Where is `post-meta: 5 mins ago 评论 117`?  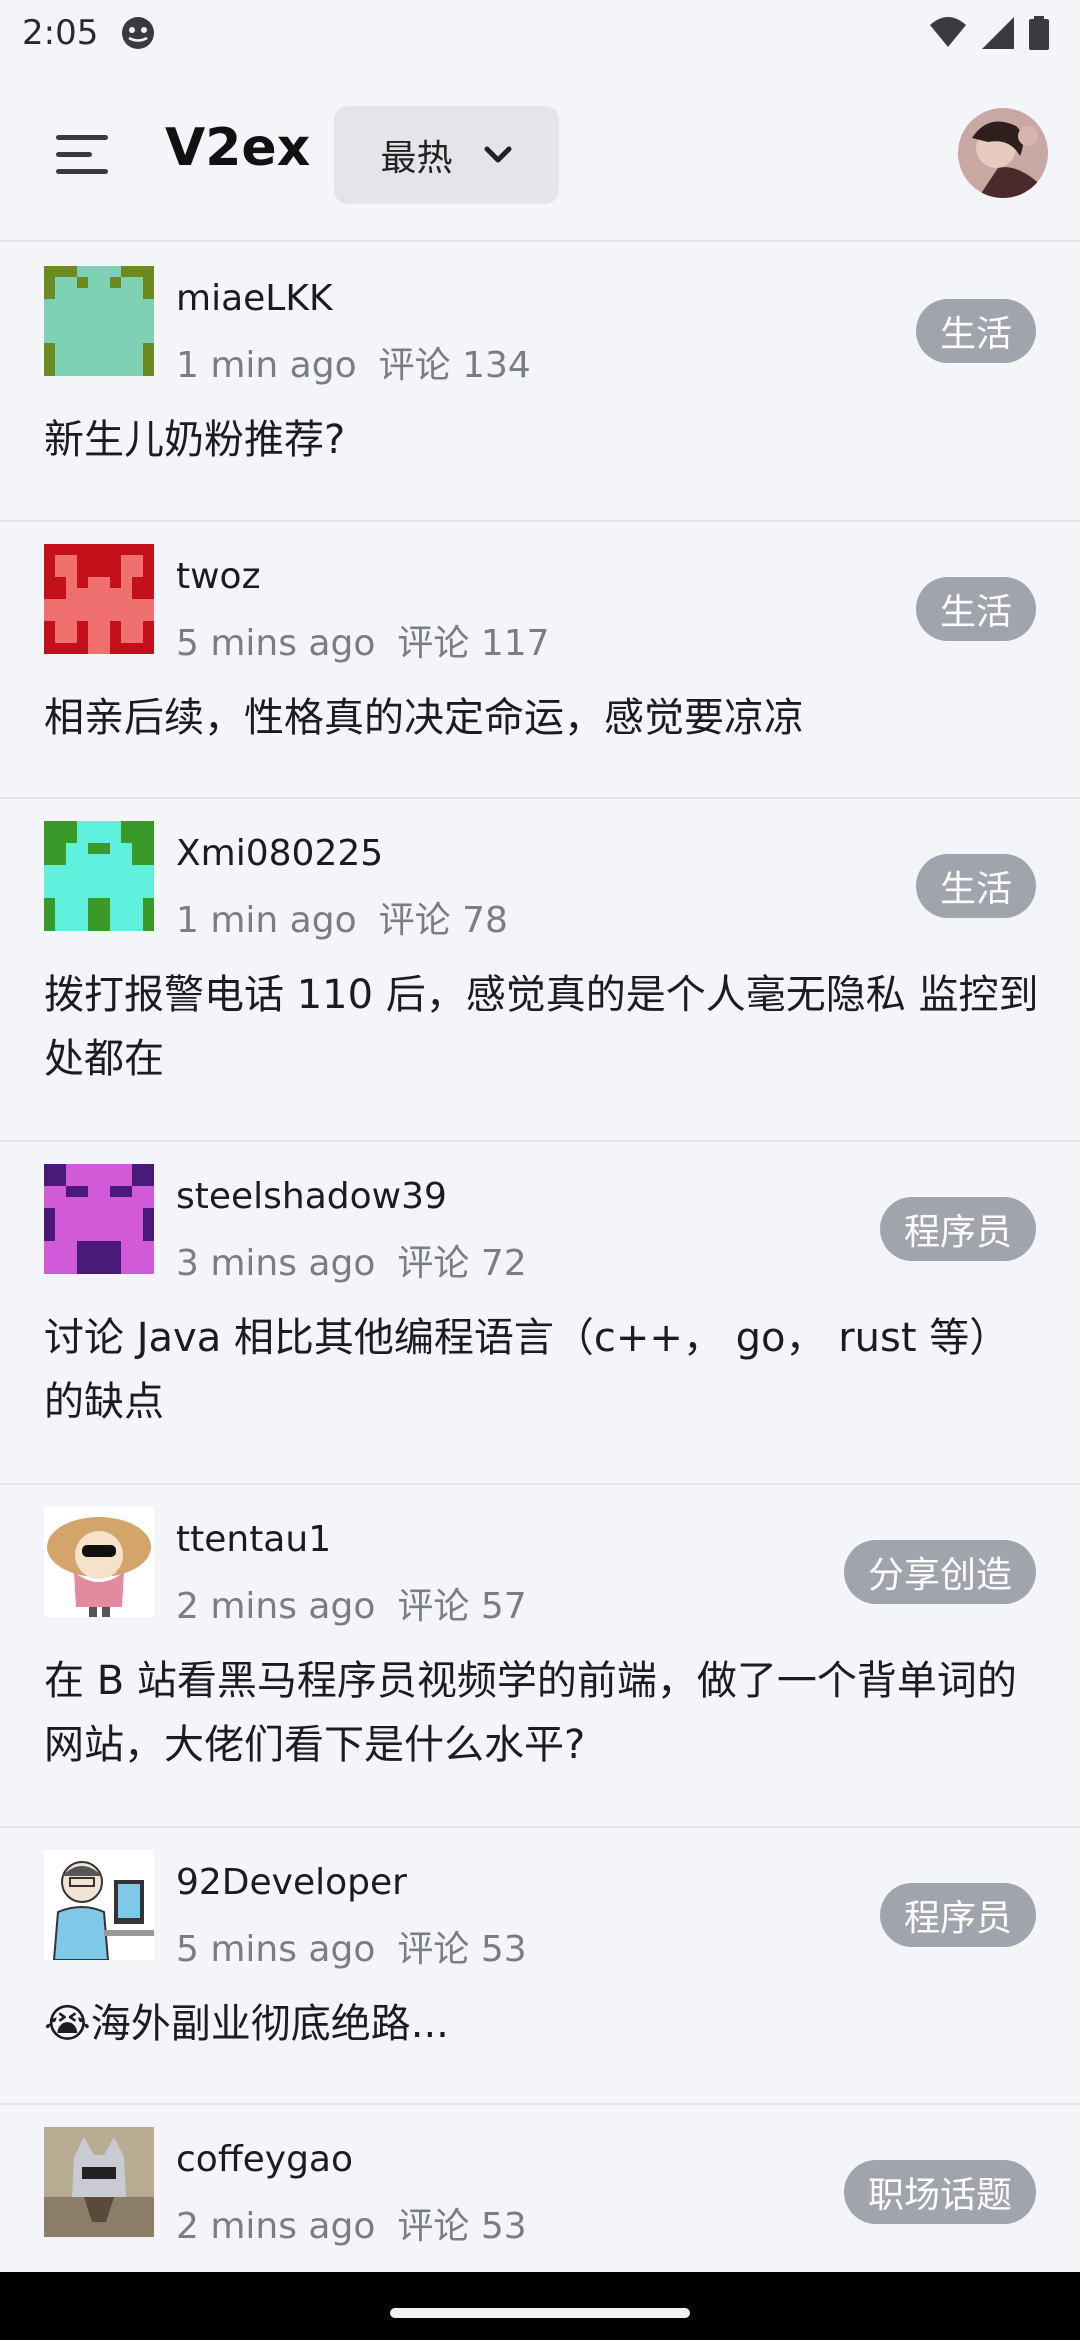
post-meta: 5 mins ago 评论 117 is located at coordinates (363, 640).